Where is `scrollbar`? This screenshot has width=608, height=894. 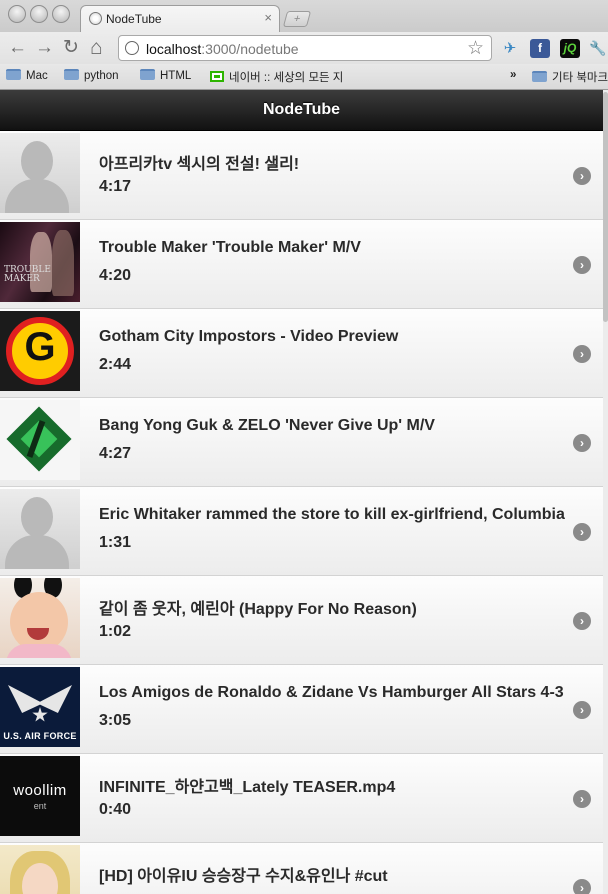 scrollbar is located at coordinates (605, 492).